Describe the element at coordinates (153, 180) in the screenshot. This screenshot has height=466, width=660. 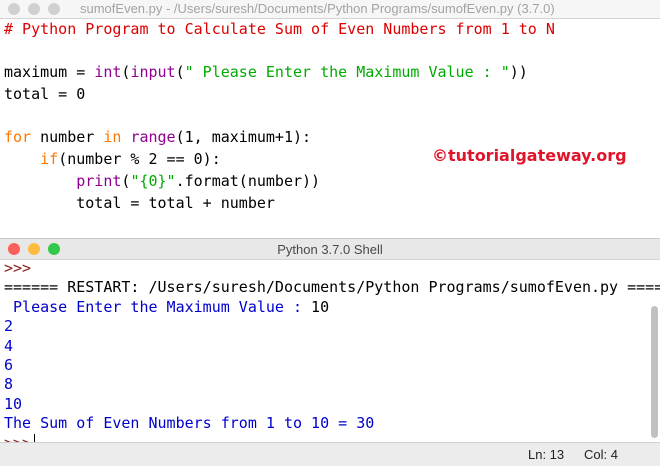
I see `code-token: "{0}"` at that location.